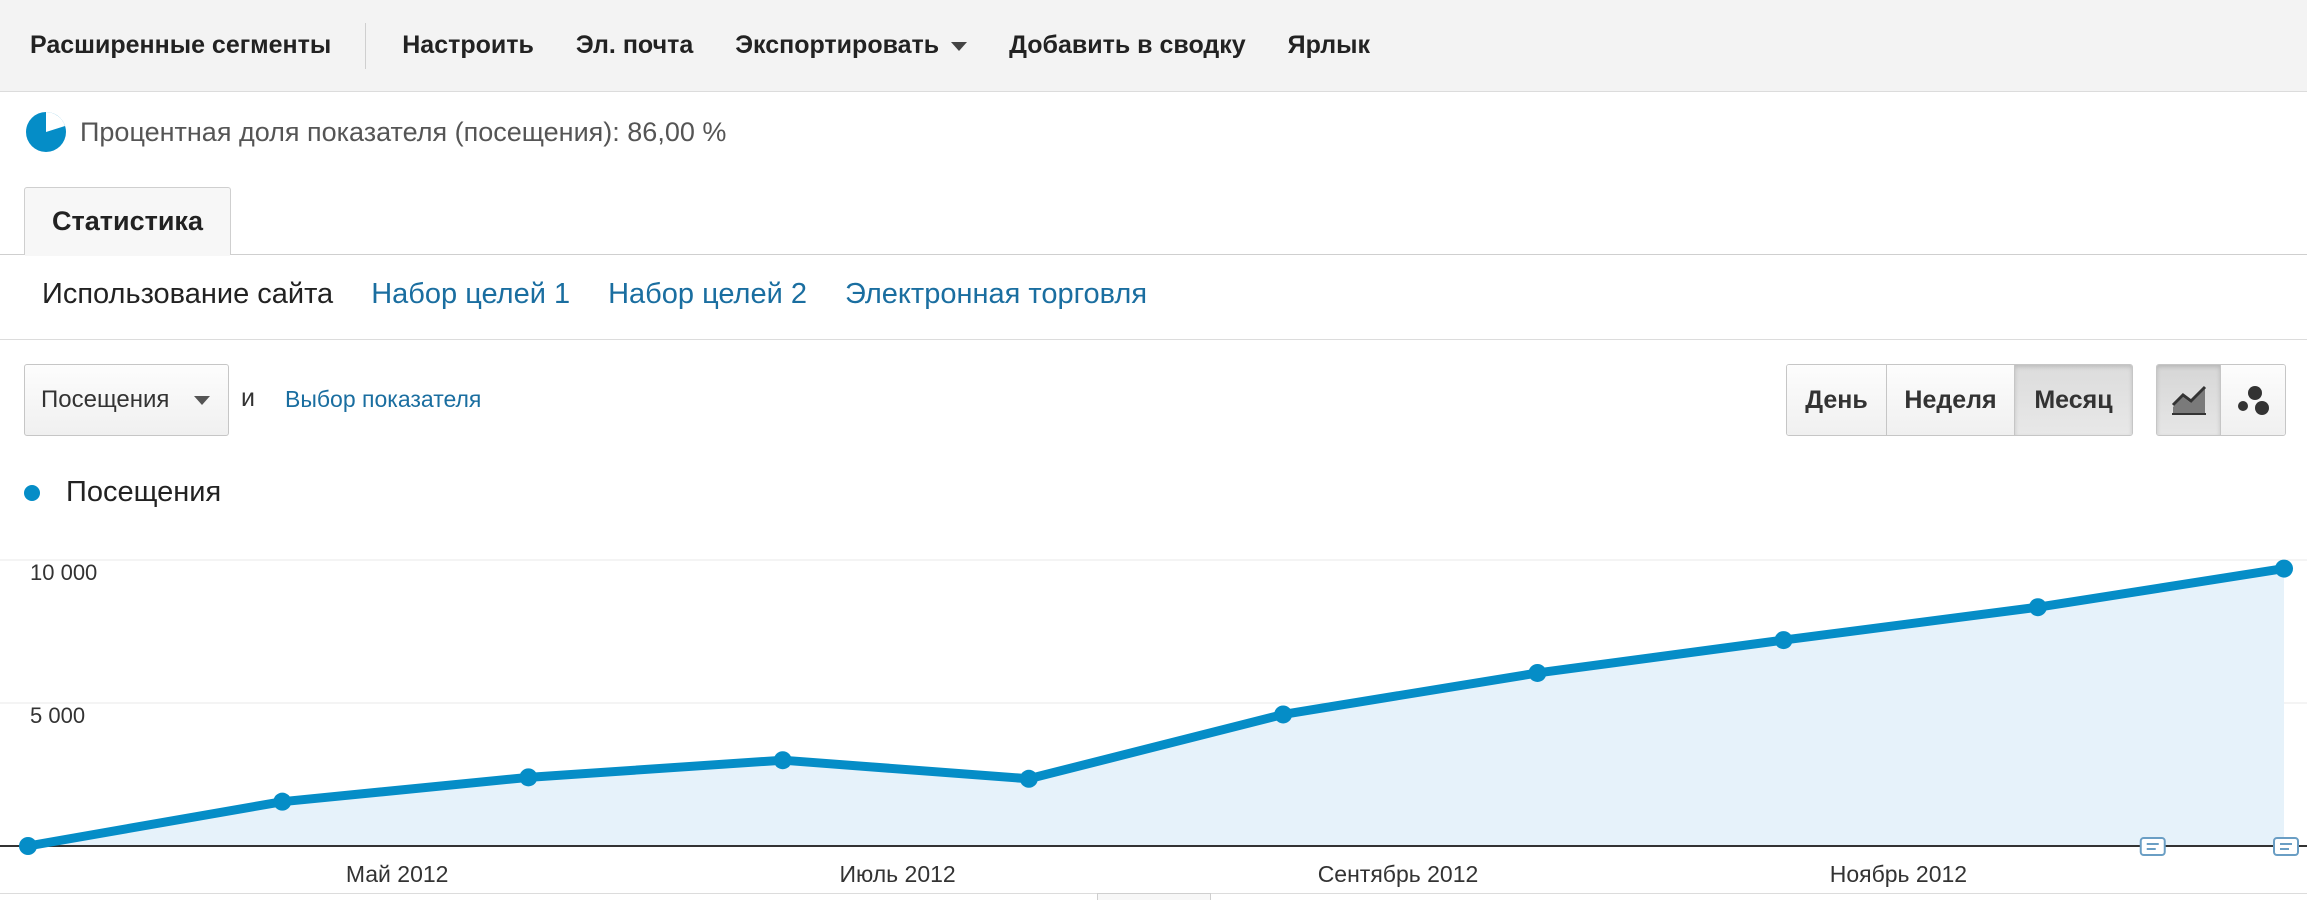  I want to click on metric-dropdown: Посещения, so click(126, 400).